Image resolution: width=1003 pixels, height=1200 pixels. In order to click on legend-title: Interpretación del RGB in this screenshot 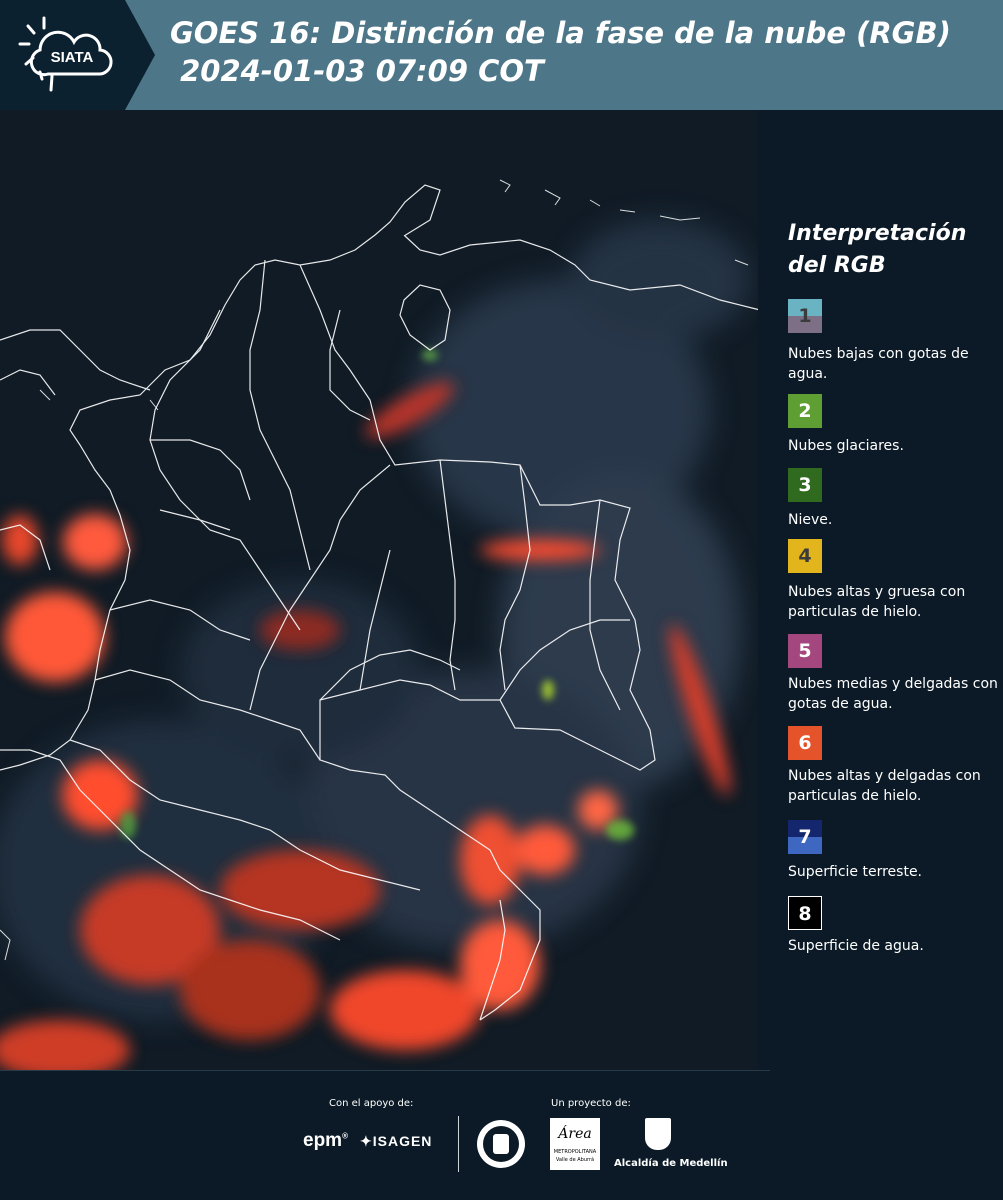, I will do `click(877, 249)`.